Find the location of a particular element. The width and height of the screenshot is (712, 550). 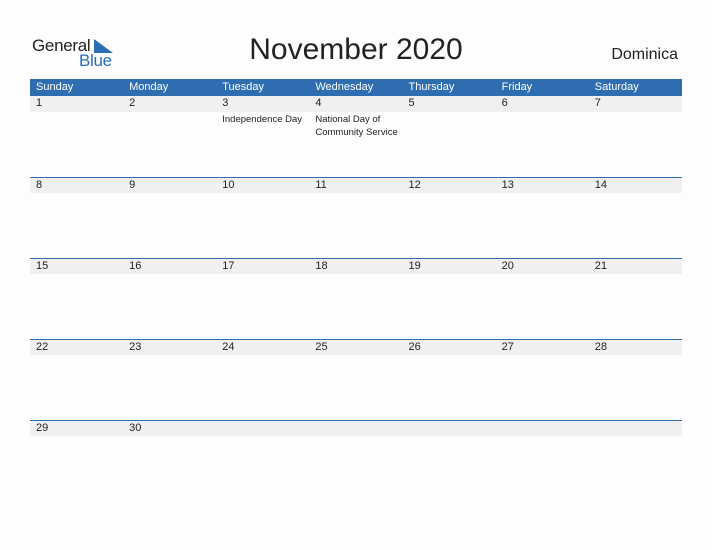

day-number: 8 is located at coordinates (39, 185).